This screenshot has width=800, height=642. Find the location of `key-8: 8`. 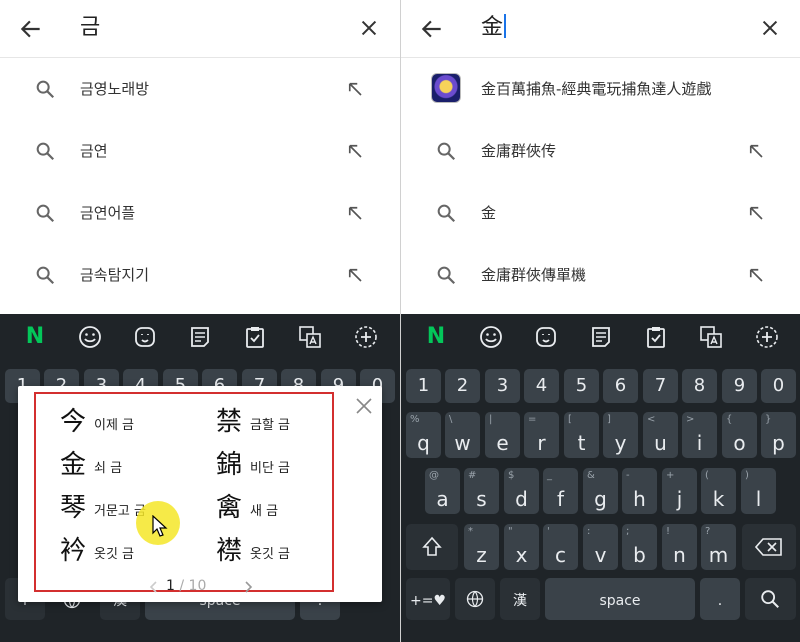

key-8: 8 is located at coordinates (699, 386).